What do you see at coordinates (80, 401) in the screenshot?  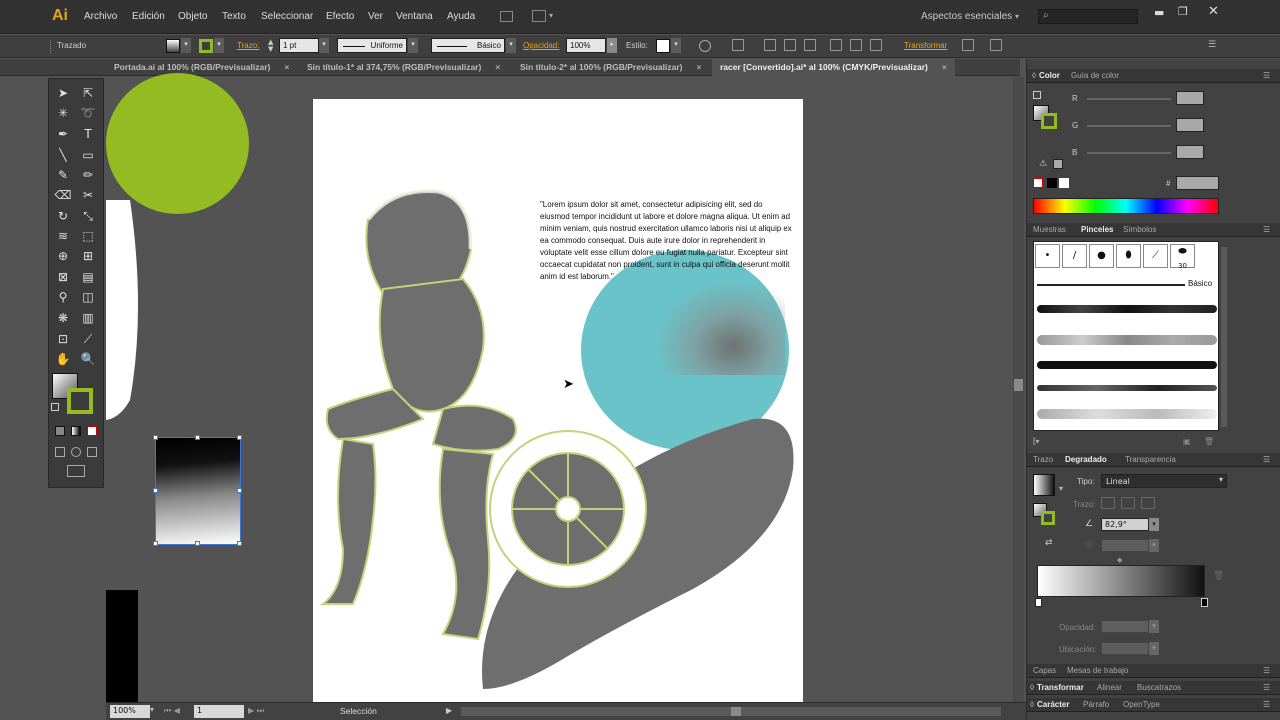 I see `stroke-color-swatch` at bounding box center [80, 401].